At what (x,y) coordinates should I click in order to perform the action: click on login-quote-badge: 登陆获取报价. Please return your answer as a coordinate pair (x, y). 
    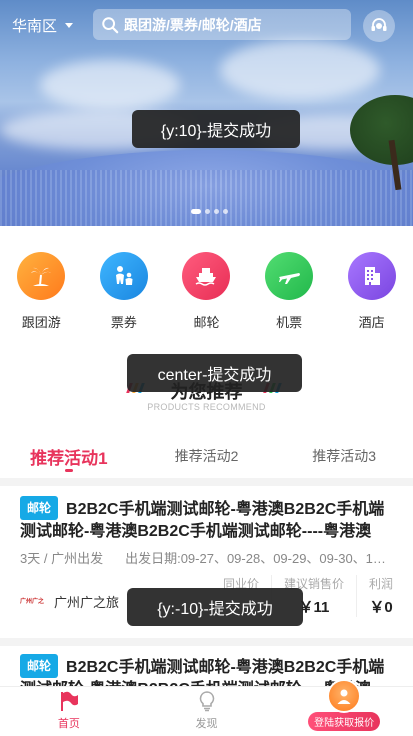
    Looking at the image, I should click on (344, 721).